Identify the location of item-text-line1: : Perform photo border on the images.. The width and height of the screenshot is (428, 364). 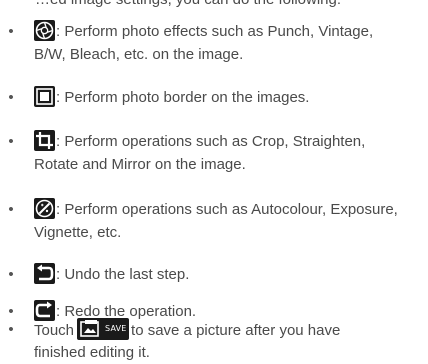
(183, 97).